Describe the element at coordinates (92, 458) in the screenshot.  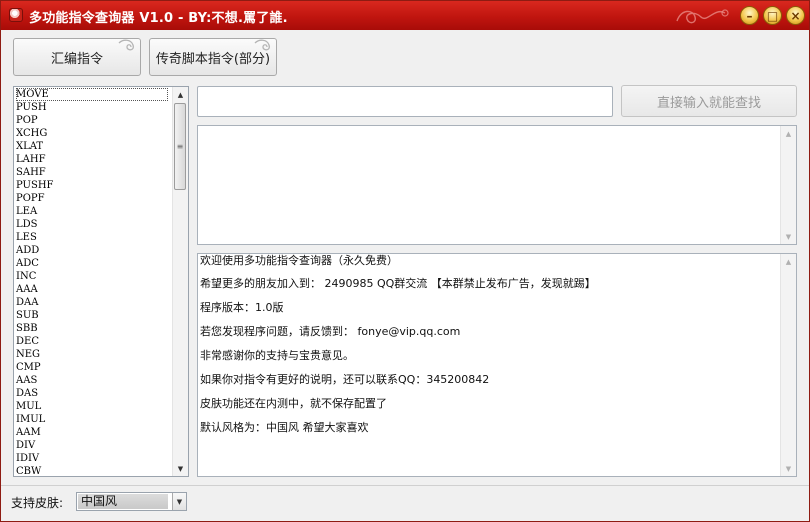
I see `instruction-list-item: IDIV` at that location.